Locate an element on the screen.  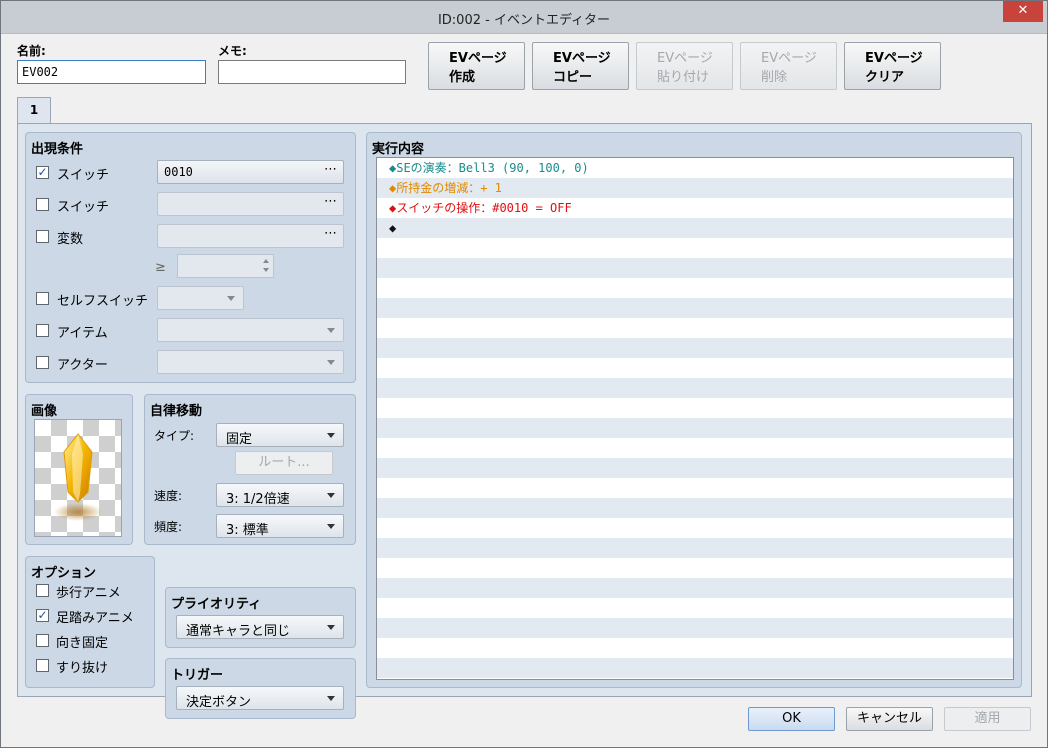
walking-anim-checkbox is located at coordinates (42, 590).